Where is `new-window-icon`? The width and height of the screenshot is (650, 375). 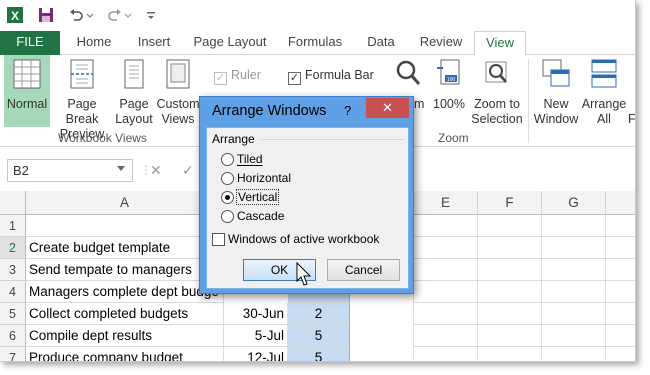
new-window-icon is located at coordinates (556, 73).